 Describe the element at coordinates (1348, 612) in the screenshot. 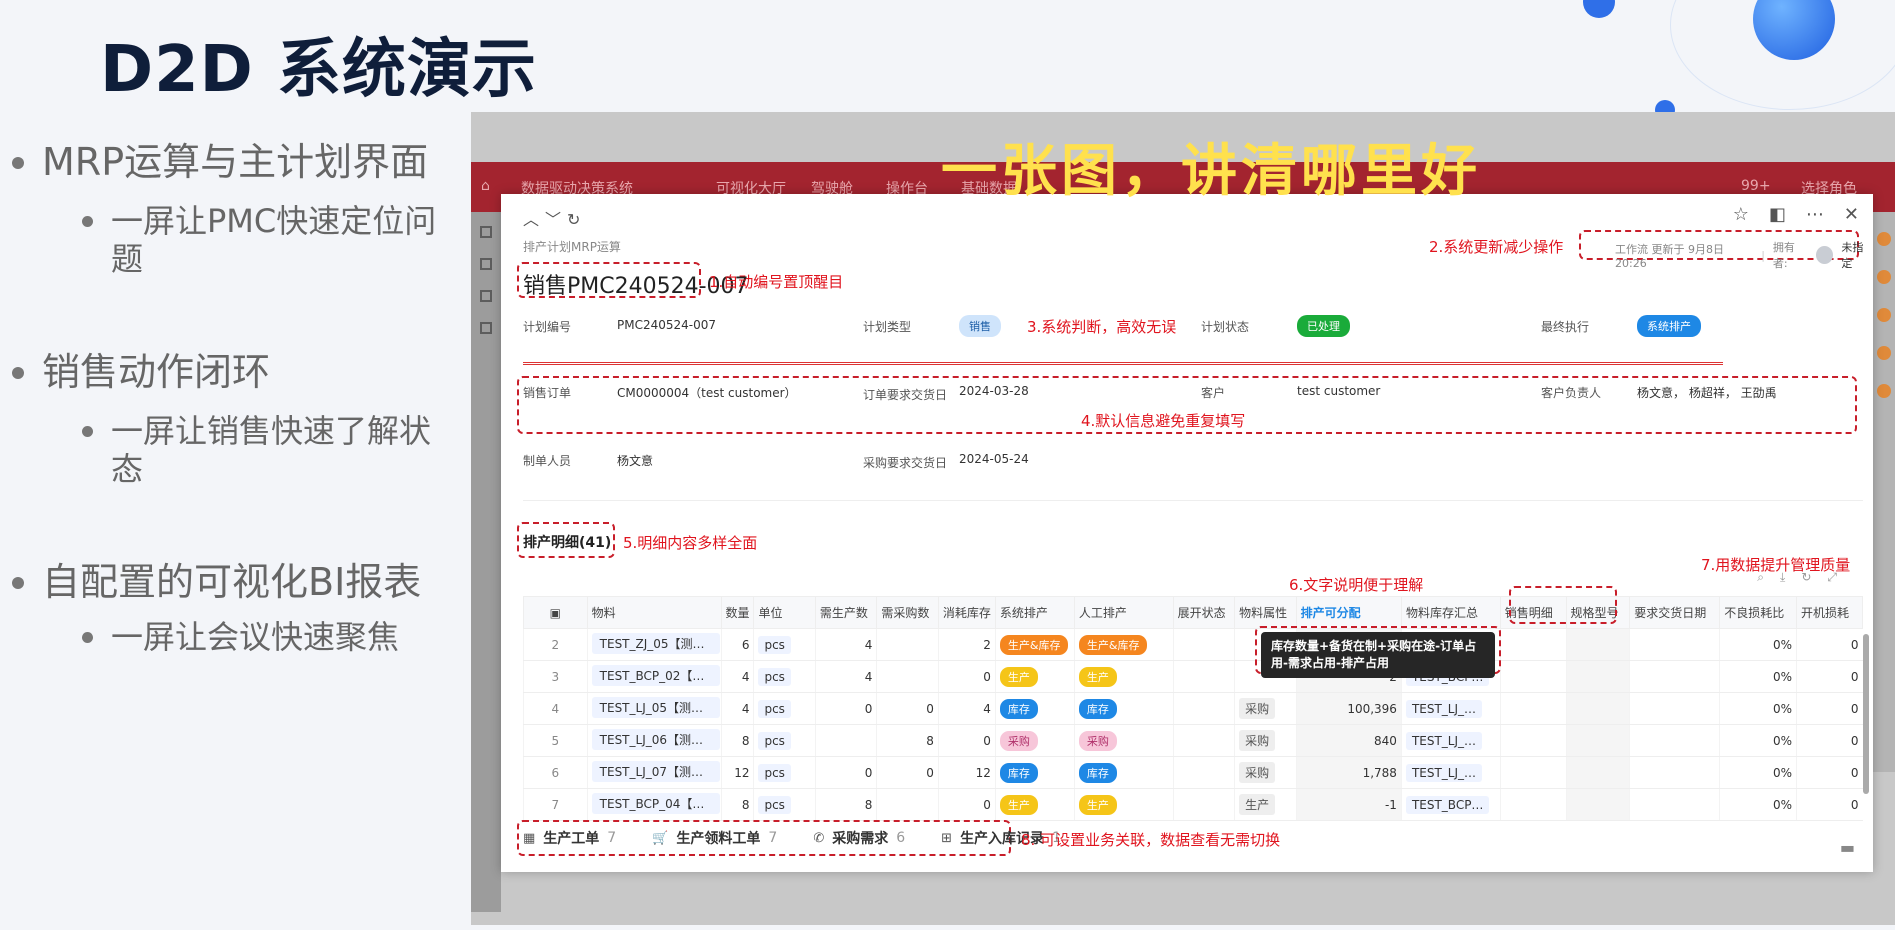

I see `col-header: 排产可分配` at that location.